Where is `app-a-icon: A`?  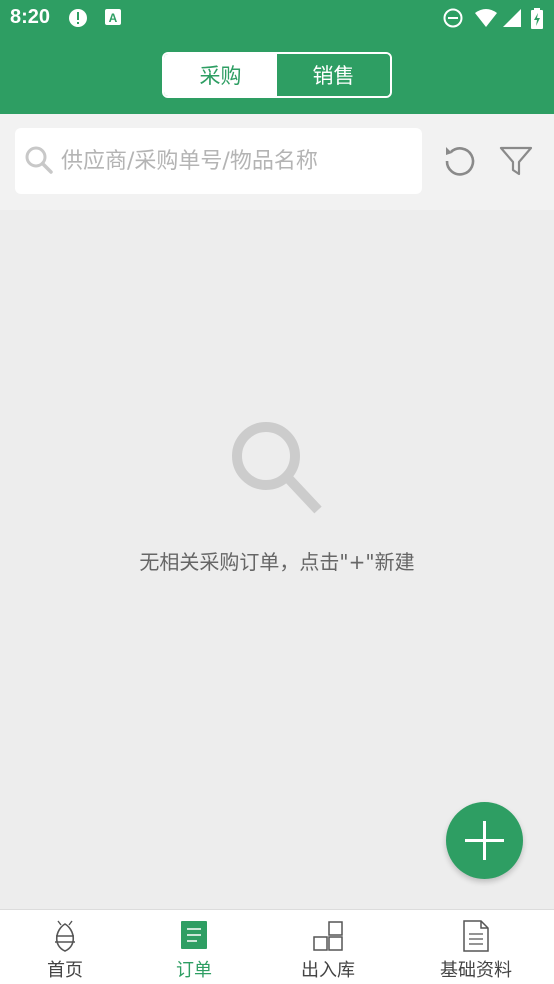 app-a-icon: A is located at coordinates (113, 19).